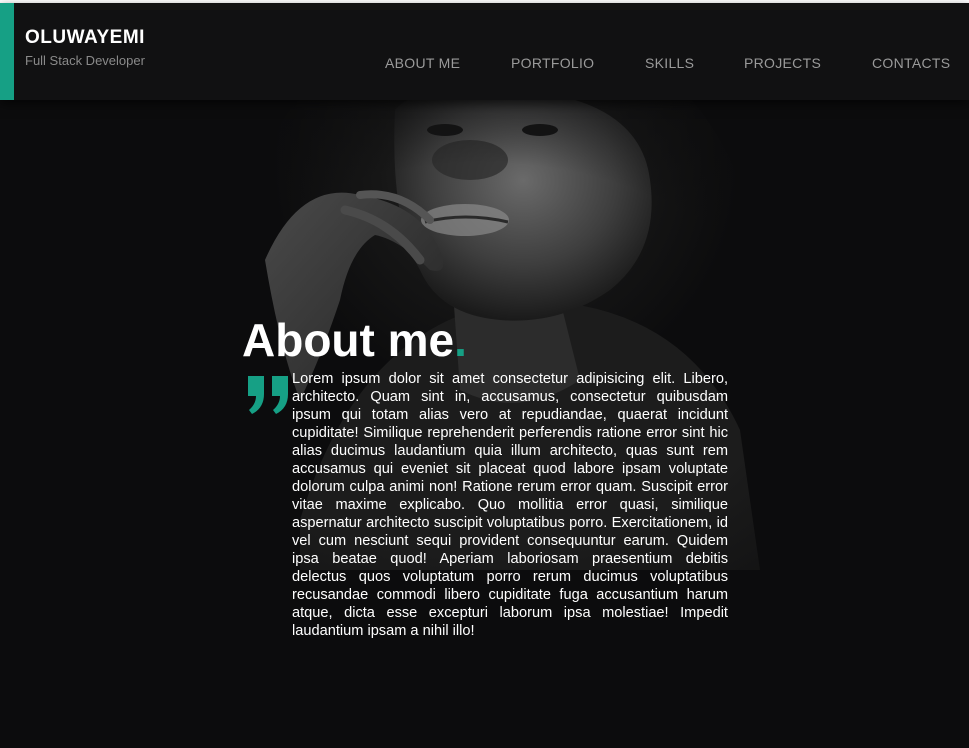  I want to click on brand-name: OLUWAYEMI, so click(85, 38).